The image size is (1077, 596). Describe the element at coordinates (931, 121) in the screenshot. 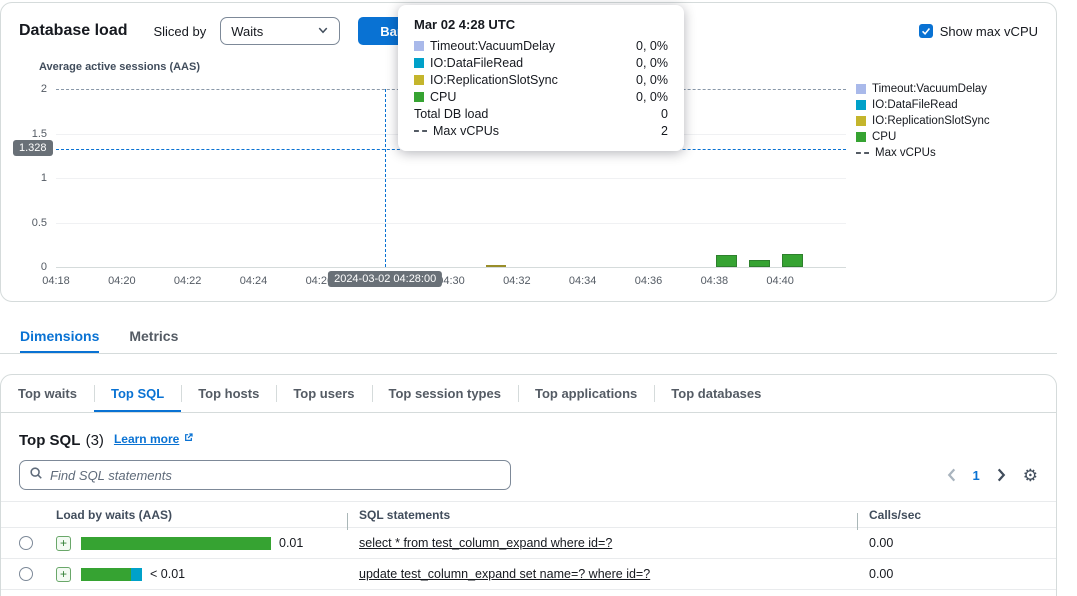

I see `legend-label: IO:ReplicationSlotSync` at that location.